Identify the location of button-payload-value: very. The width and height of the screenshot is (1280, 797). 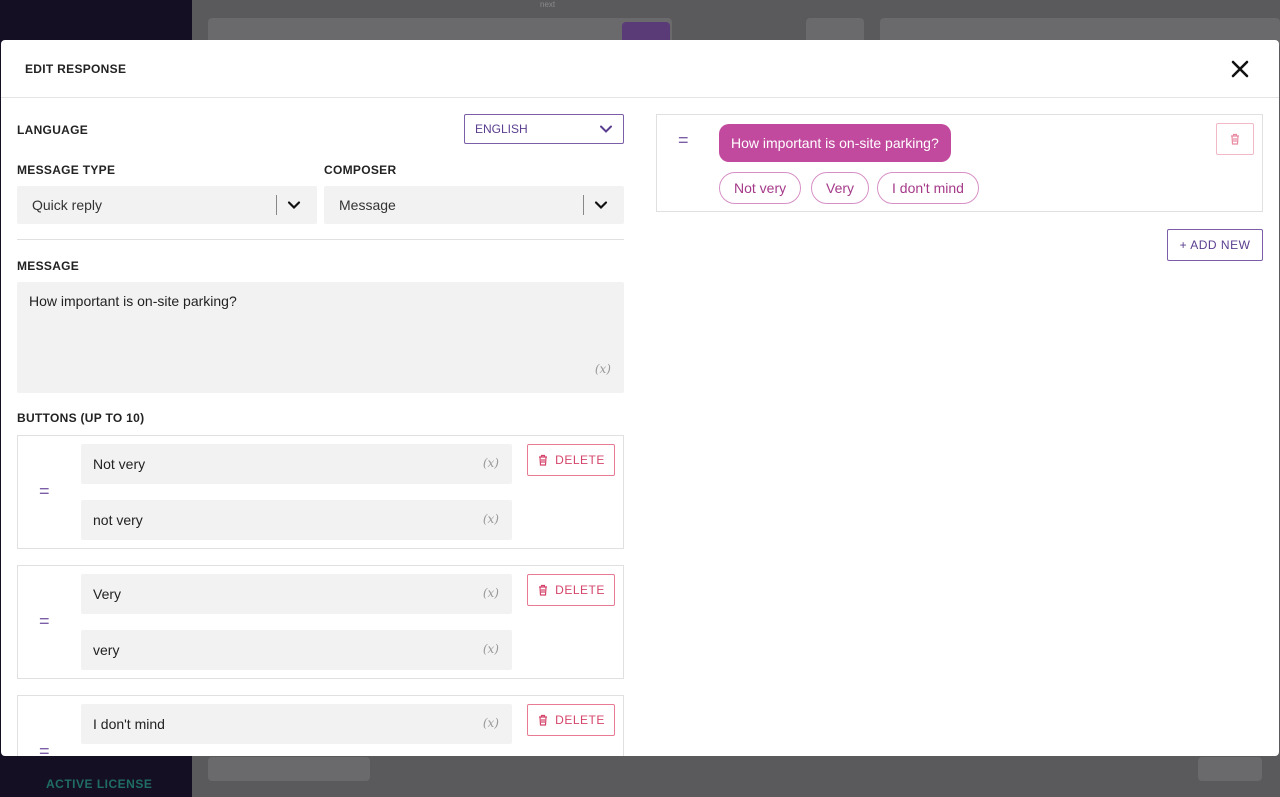
(106, 650).